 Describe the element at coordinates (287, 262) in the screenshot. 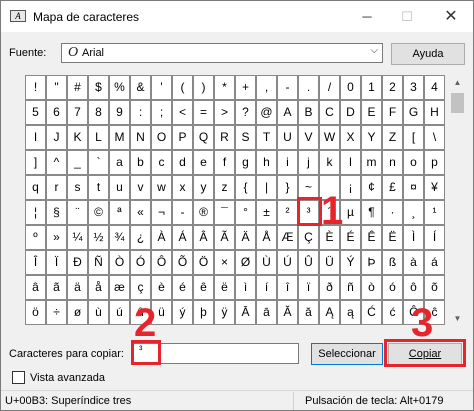

I see `char-cell: Ú` at that location.